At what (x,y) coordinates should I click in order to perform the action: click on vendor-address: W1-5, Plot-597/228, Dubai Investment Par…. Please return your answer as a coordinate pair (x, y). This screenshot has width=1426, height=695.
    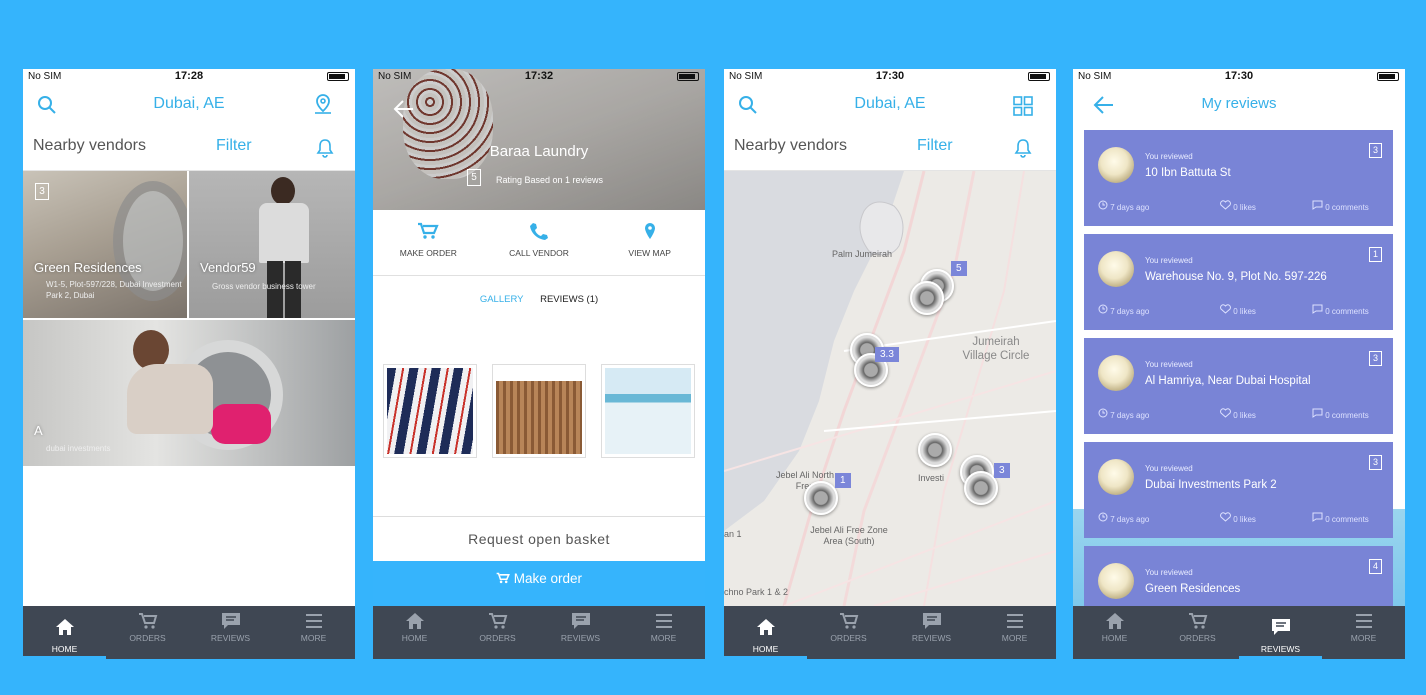
    Looking at the image, I should click on (114, 290).